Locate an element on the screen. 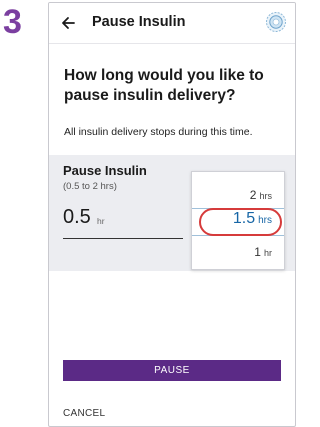 This screenshot has width=320, height=427. arrow-left-icon is located at coordinates (68, 23).